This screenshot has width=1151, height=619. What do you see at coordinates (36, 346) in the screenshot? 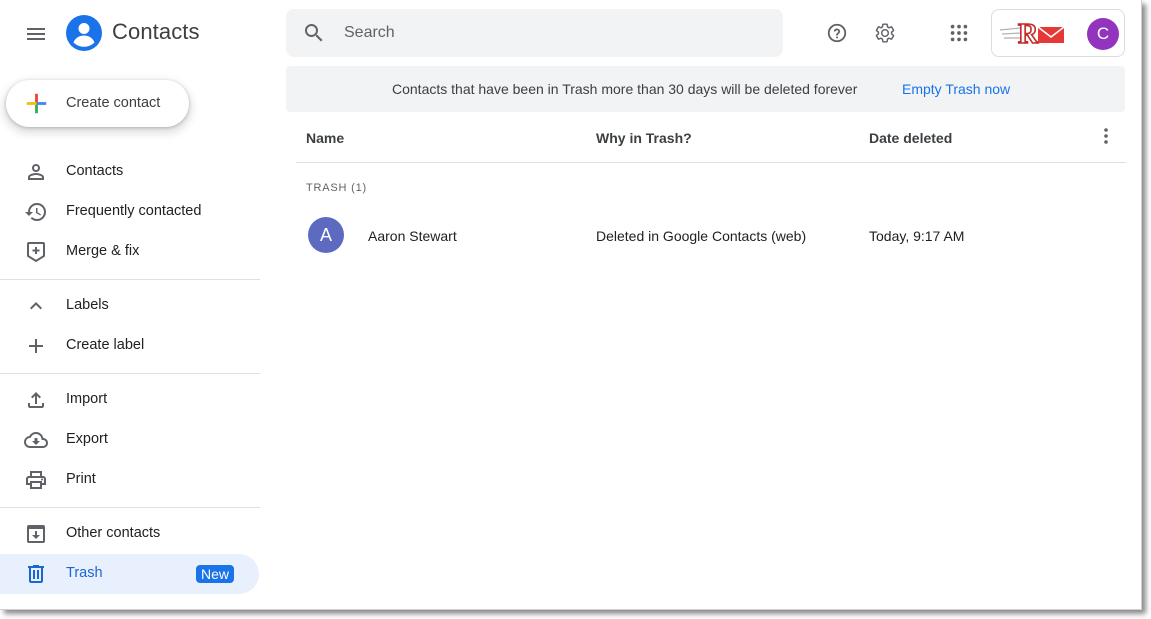
I see `plus-icon` at bounding box center [36, 346].